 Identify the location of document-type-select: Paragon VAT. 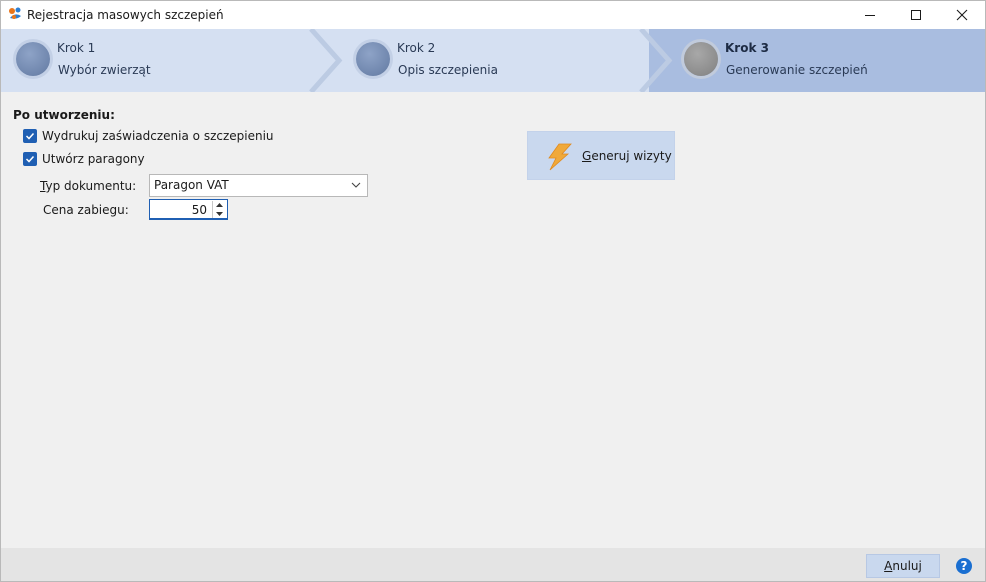
(258, 185).